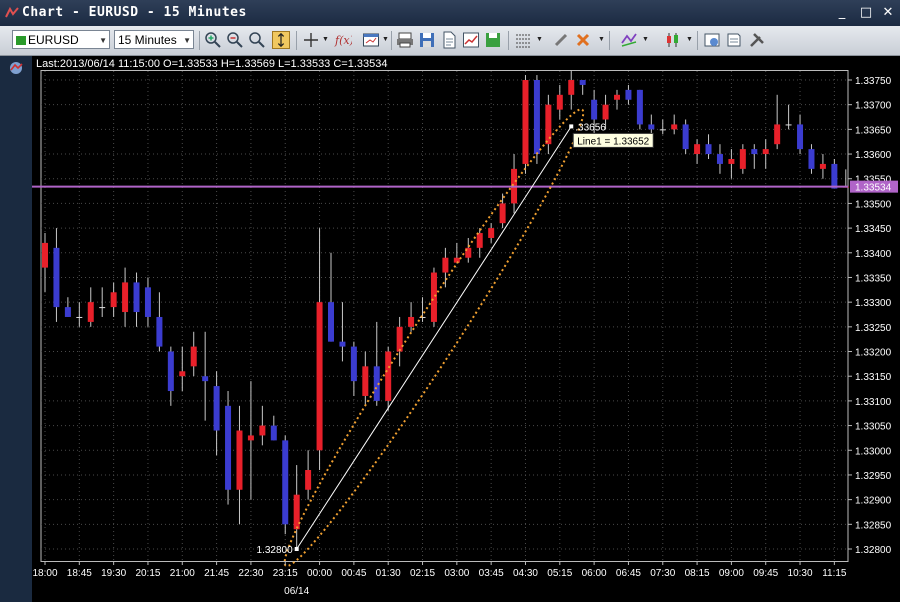  What do you see at coordinates (583, 40) in the screenshot?
I see `cross-icon` at bounding box center [583, 40].